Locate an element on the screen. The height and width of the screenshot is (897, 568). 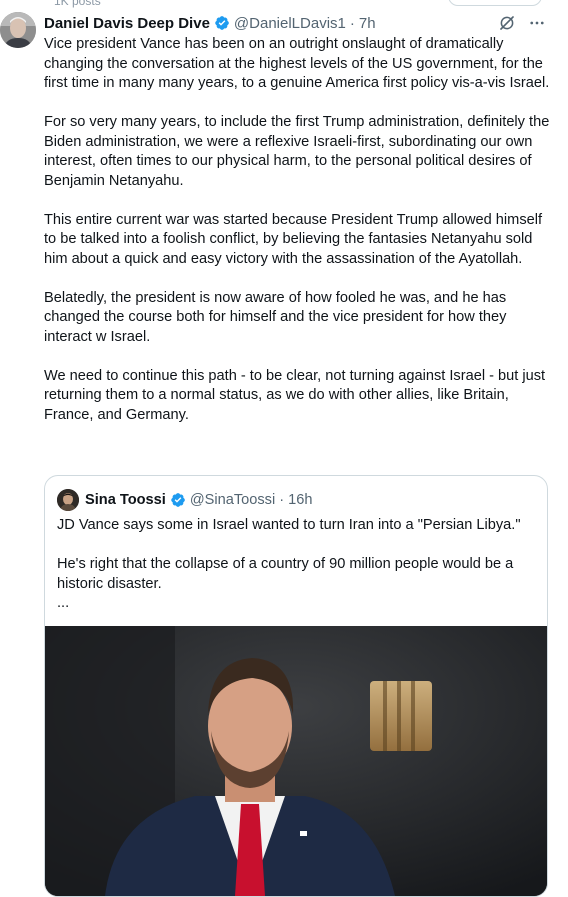
more-icon is located at coordinates (537, 23).